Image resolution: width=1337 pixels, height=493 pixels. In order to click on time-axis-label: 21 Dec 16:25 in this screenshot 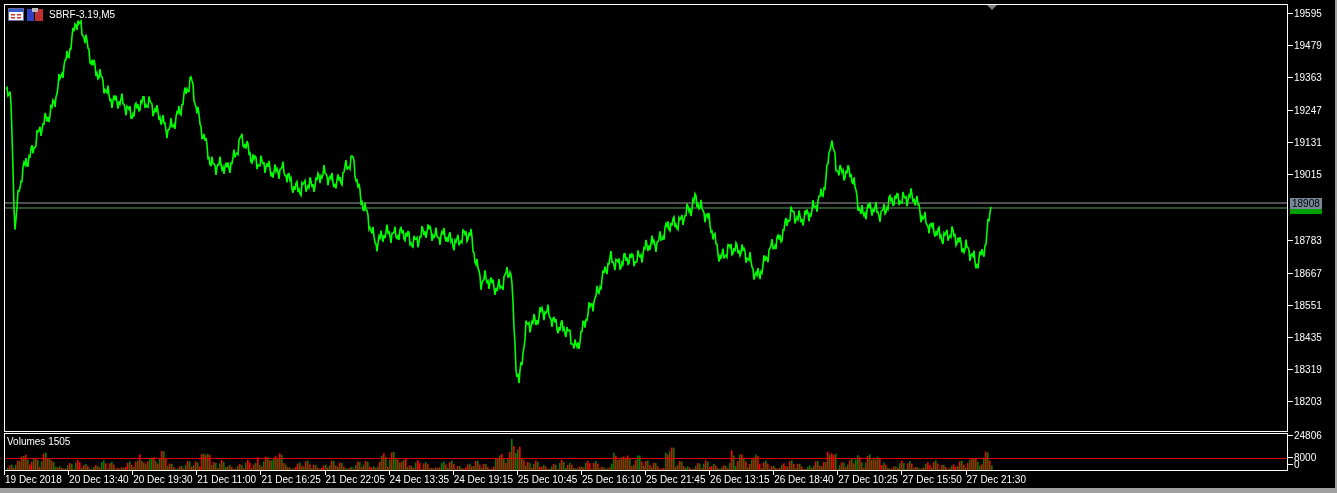, I will do `click(291, 479)`.